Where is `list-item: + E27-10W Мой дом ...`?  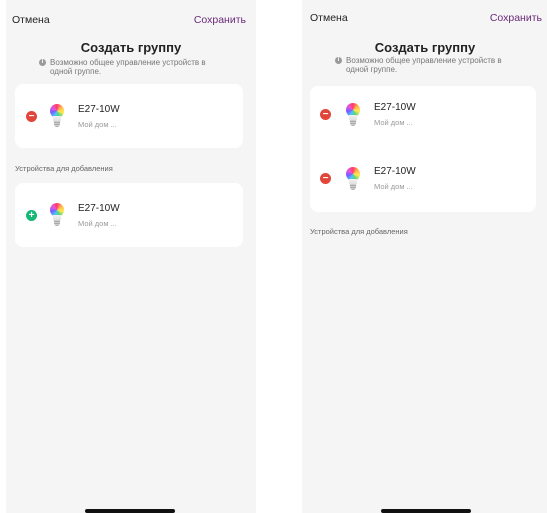 list-item: + E27-10W Мой дом ... is located at coordinates (129, 215).